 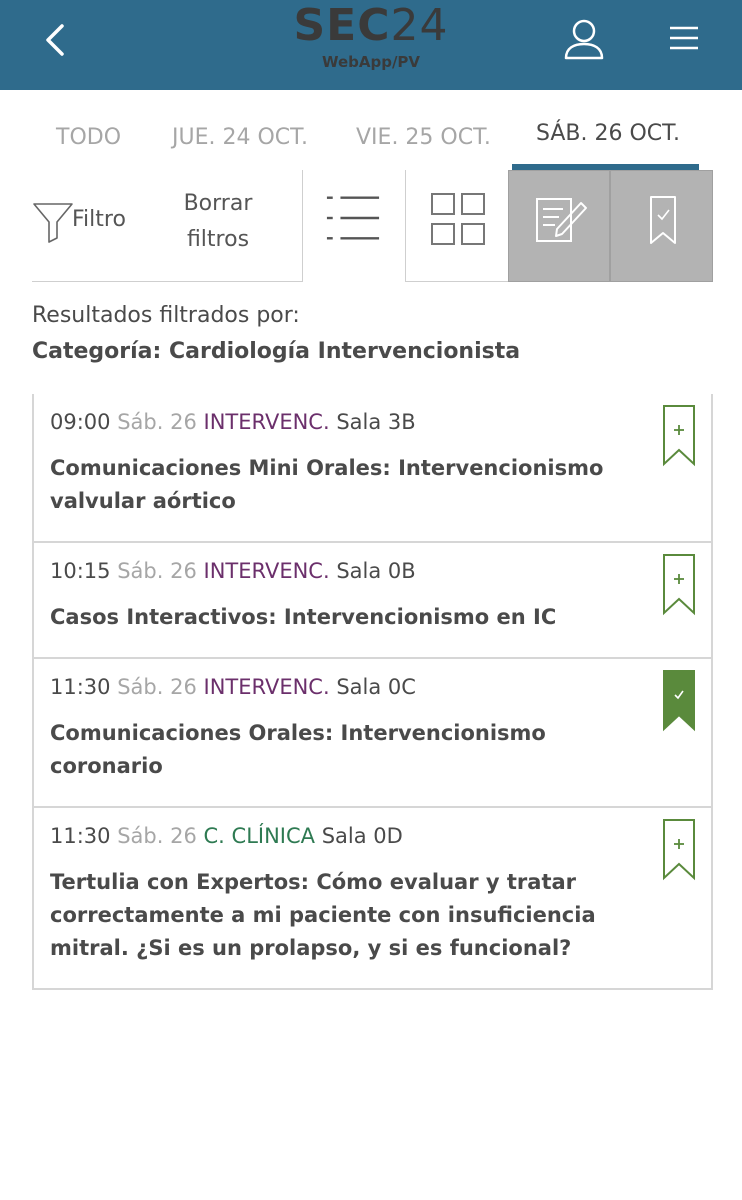 What do you see at coordinates (80, 422) in the screenshot?
I see `session-time: 09:00` at bounding box center [80, 422].